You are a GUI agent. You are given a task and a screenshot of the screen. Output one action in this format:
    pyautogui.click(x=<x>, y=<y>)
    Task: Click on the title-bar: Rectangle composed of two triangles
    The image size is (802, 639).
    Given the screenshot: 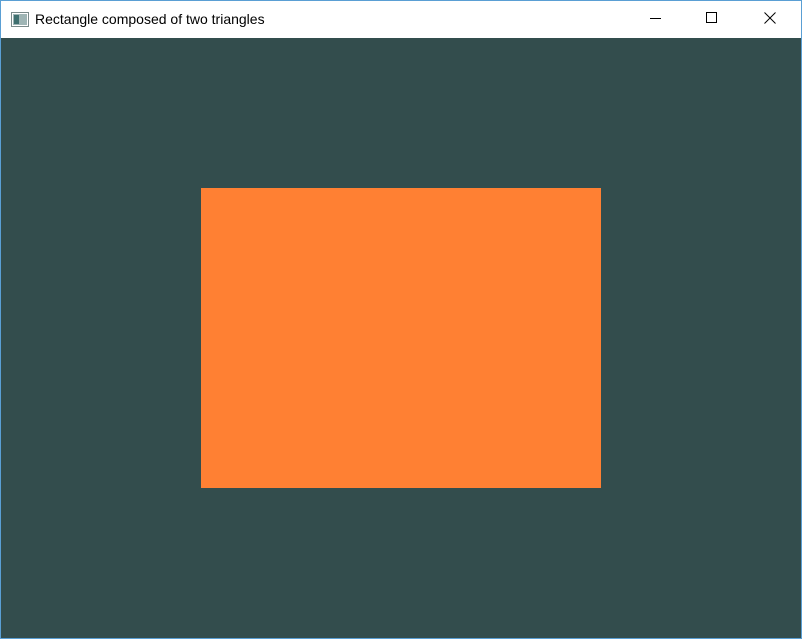 What is the action you would take?
    pyautogui.click(x=401, y=19)
    